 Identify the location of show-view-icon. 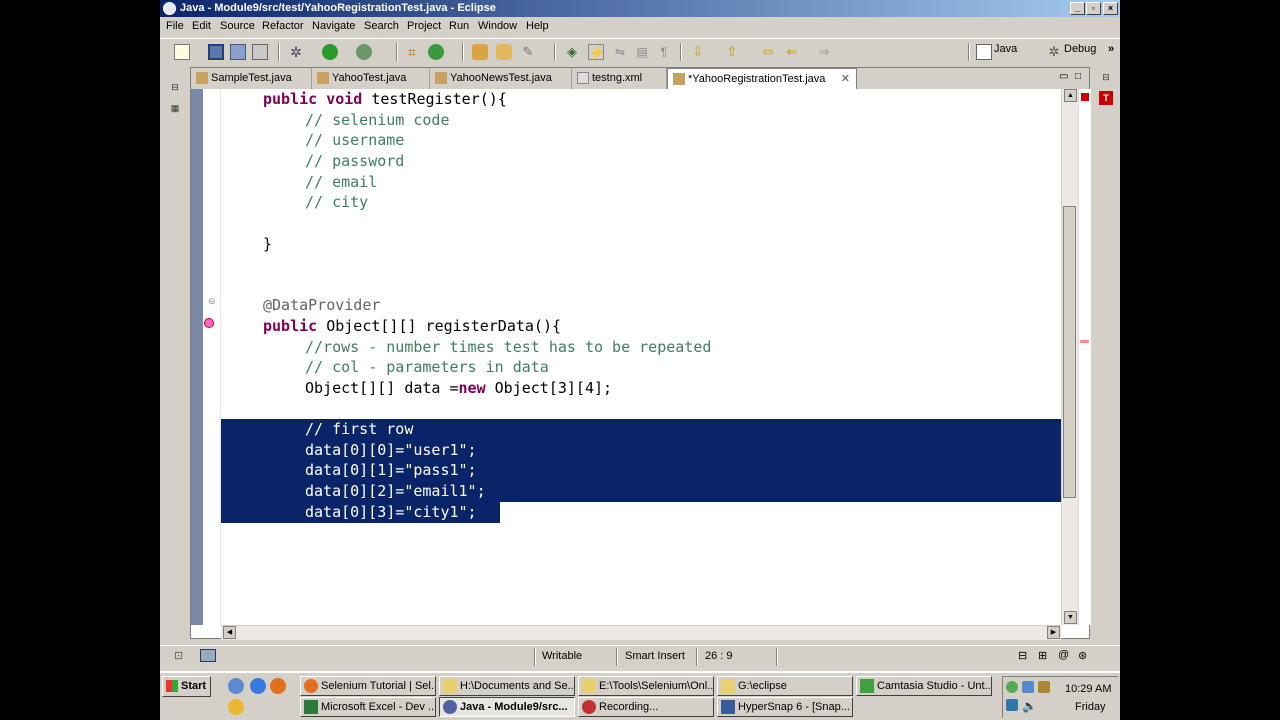
(208, 655).